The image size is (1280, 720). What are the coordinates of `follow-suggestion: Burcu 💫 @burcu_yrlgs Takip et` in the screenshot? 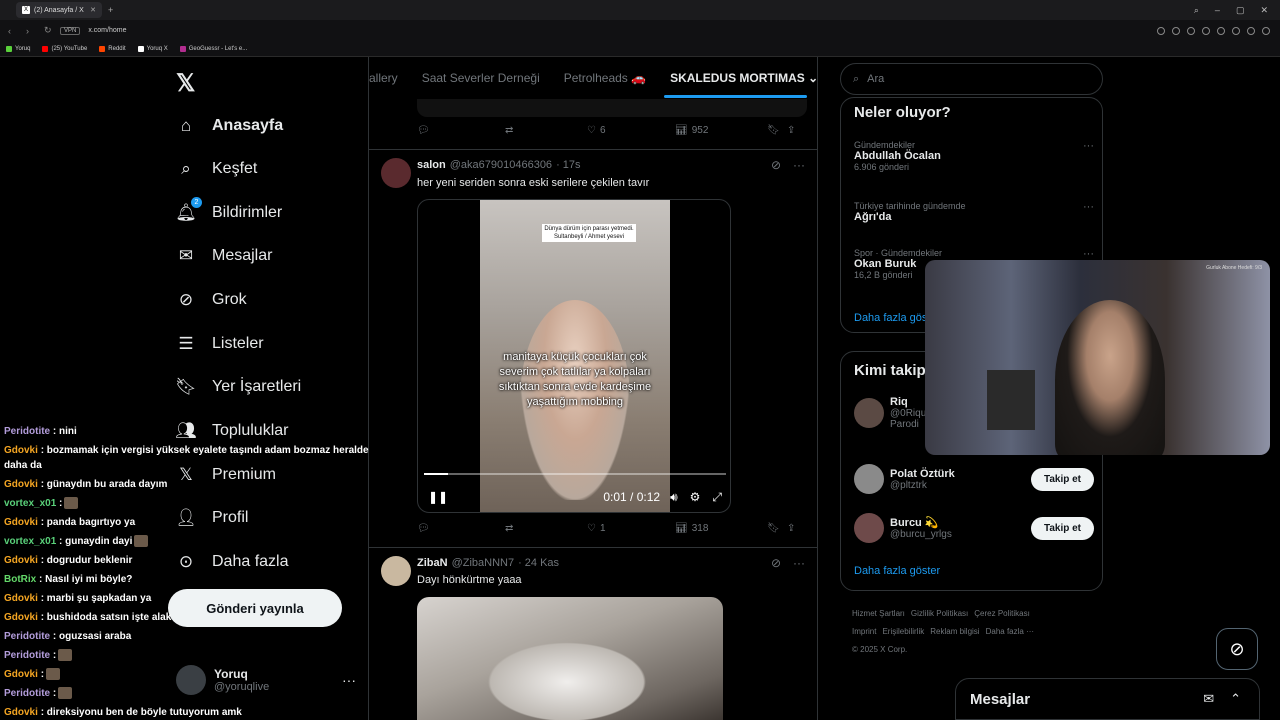 It's located at (974, 528).